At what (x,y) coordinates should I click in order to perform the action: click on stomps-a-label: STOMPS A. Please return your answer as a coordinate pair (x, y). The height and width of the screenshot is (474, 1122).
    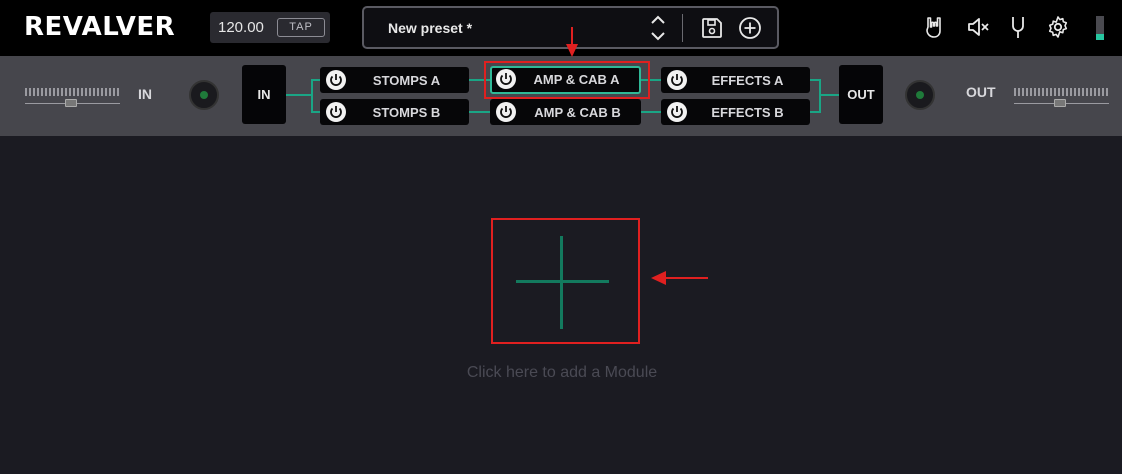
    Looking at the image, I should click on (406, 80).